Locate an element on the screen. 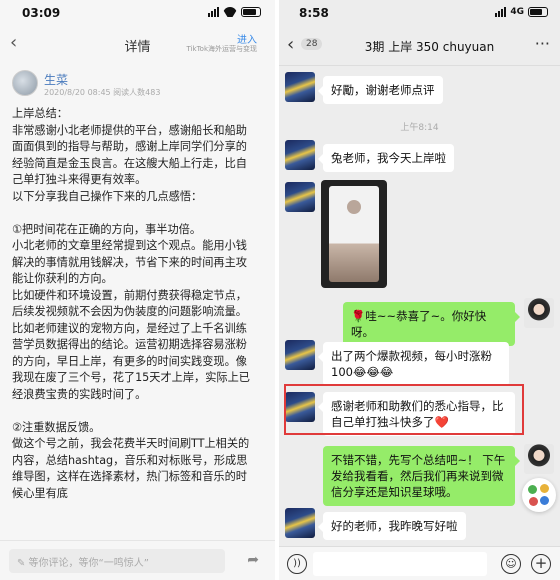 The image size is (560, 580). article-line: 面面俱到的指导与帮助，感谢上岸同学们分享的 is located at coordinates (129, 146).